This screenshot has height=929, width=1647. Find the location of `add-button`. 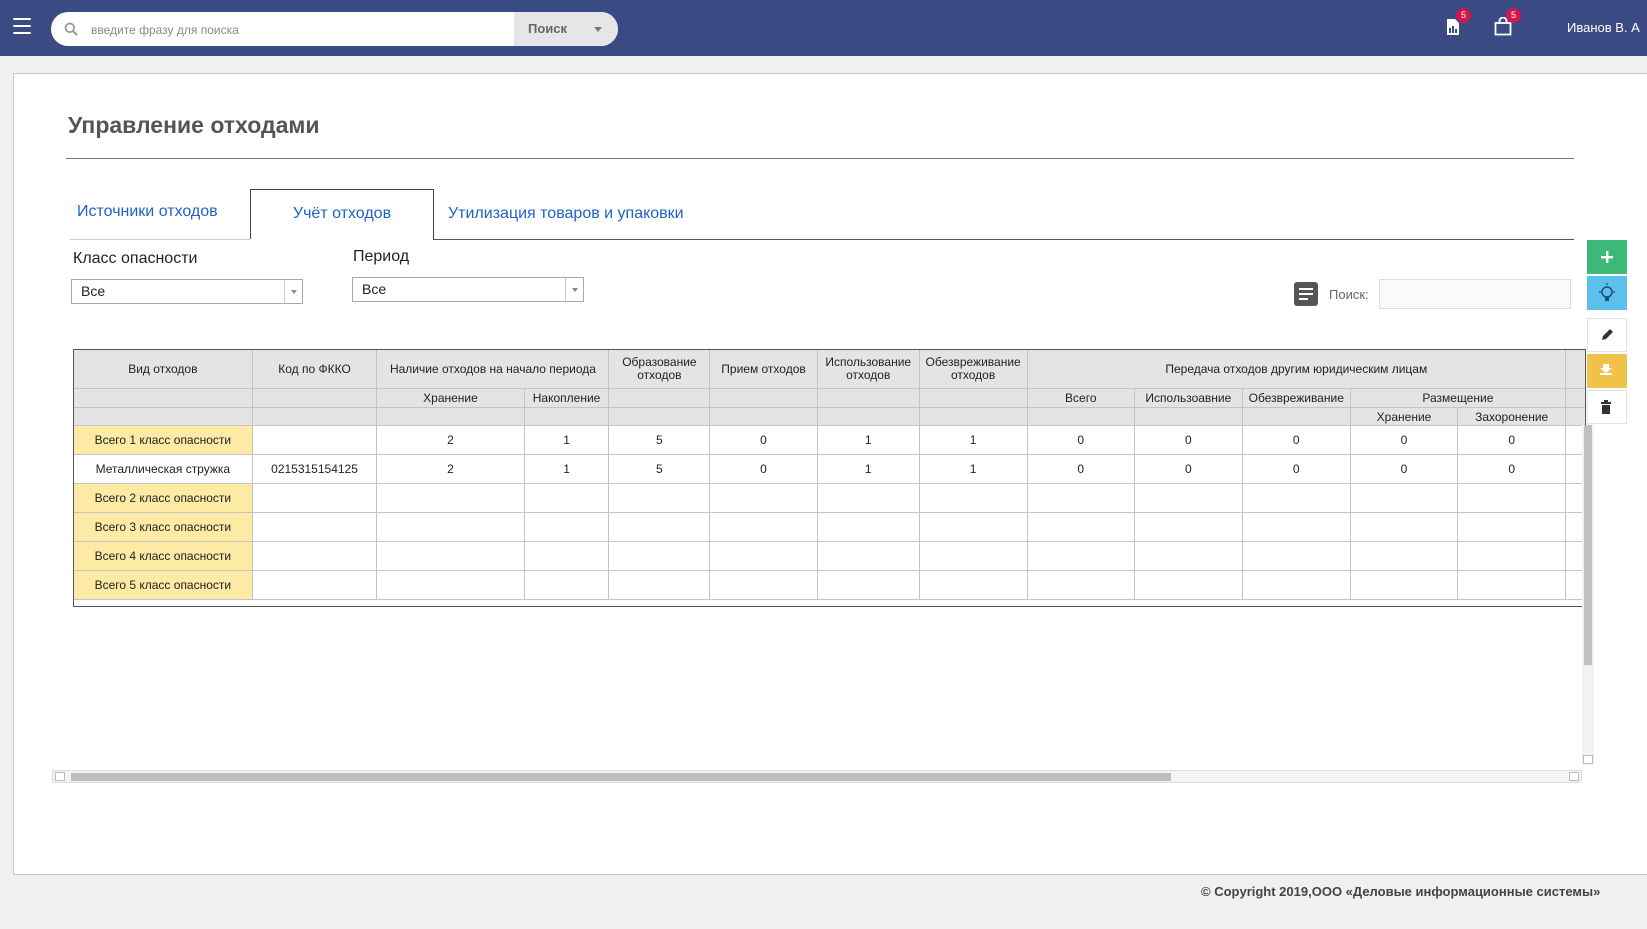

add-button is located at coordinates (1607, 257).